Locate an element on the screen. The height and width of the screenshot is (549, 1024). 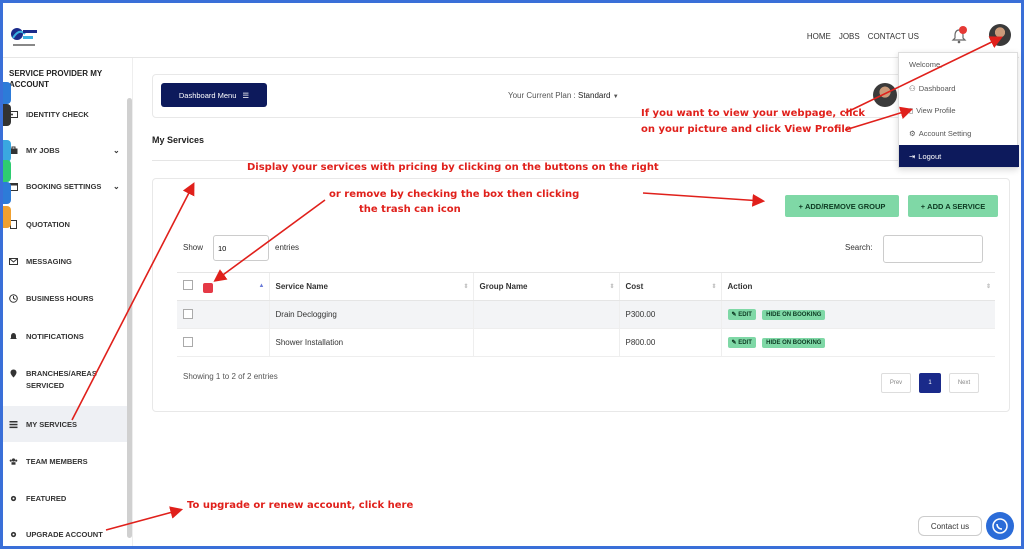
dropdown-logout-label: Logout is located at coordinates (930, 156).